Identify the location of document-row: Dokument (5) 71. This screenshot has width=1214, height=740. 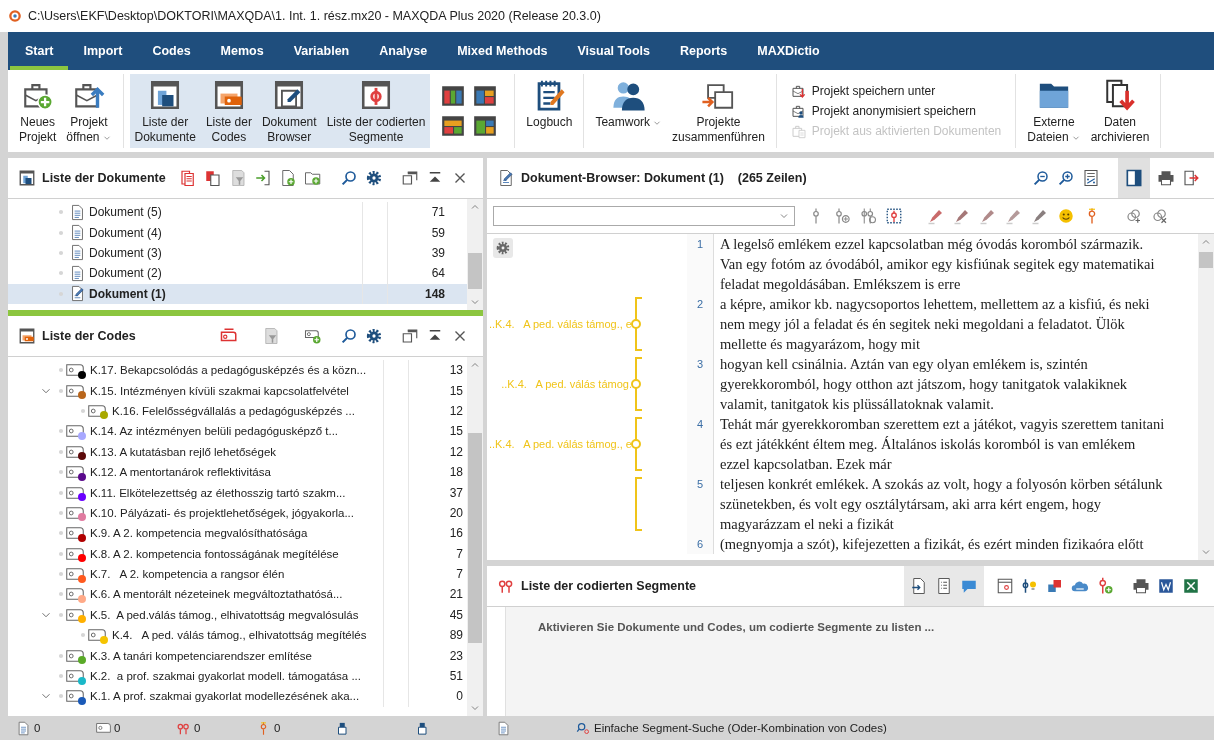
(237, 212).